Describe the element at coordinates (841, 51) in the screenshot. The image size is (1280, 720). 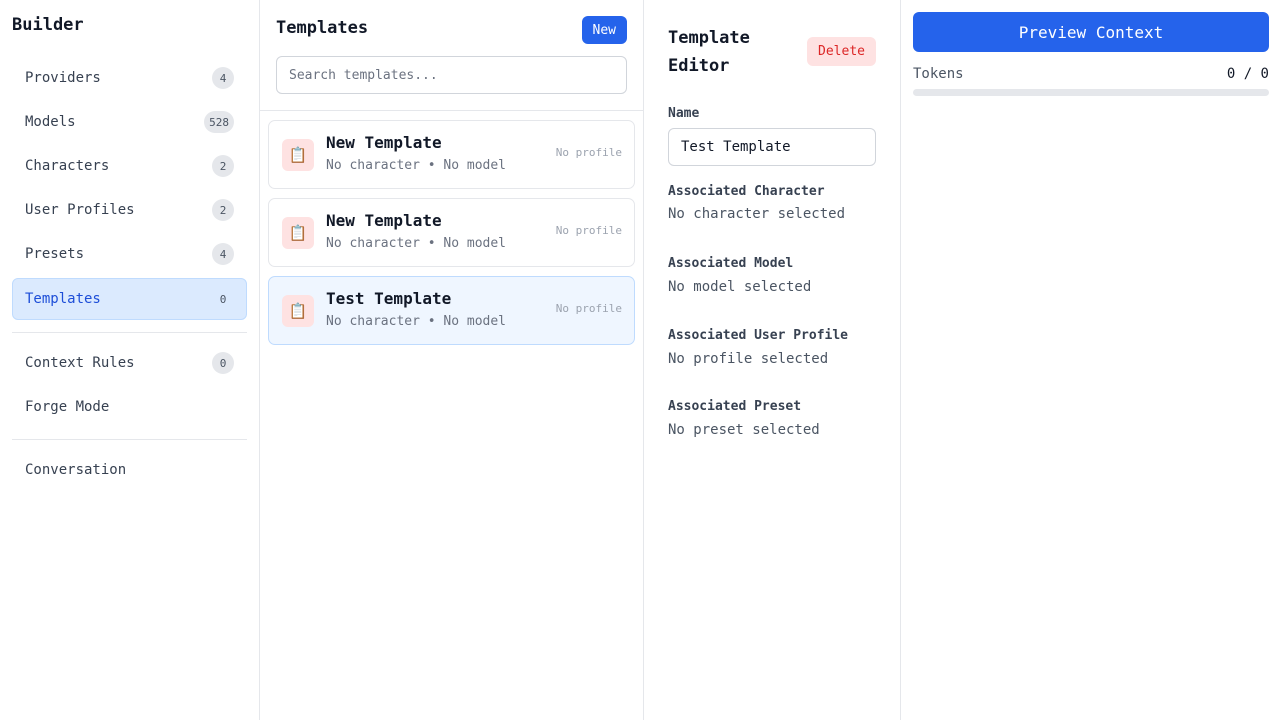
I see `delete-button: Delete` at that location.